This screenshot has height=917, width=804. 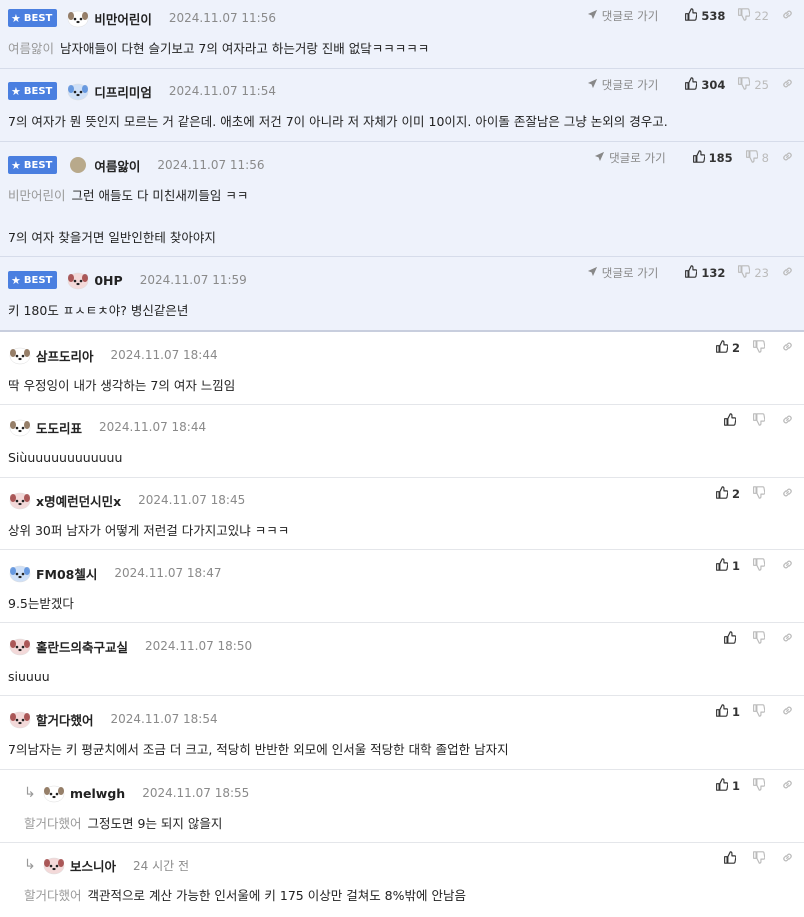 What do you see at coordinates (753, 16) in the screenshot?
I see `dislike-button: 22` at bounding box center [753, 16].